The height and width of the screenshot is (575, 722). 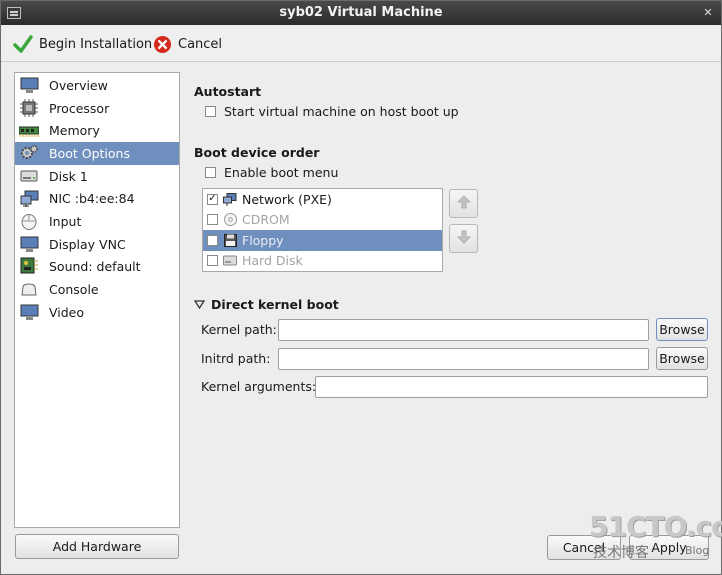 I want to click on sidebar-item-display-vnc: Display VNC, so click(x=97, y=244).